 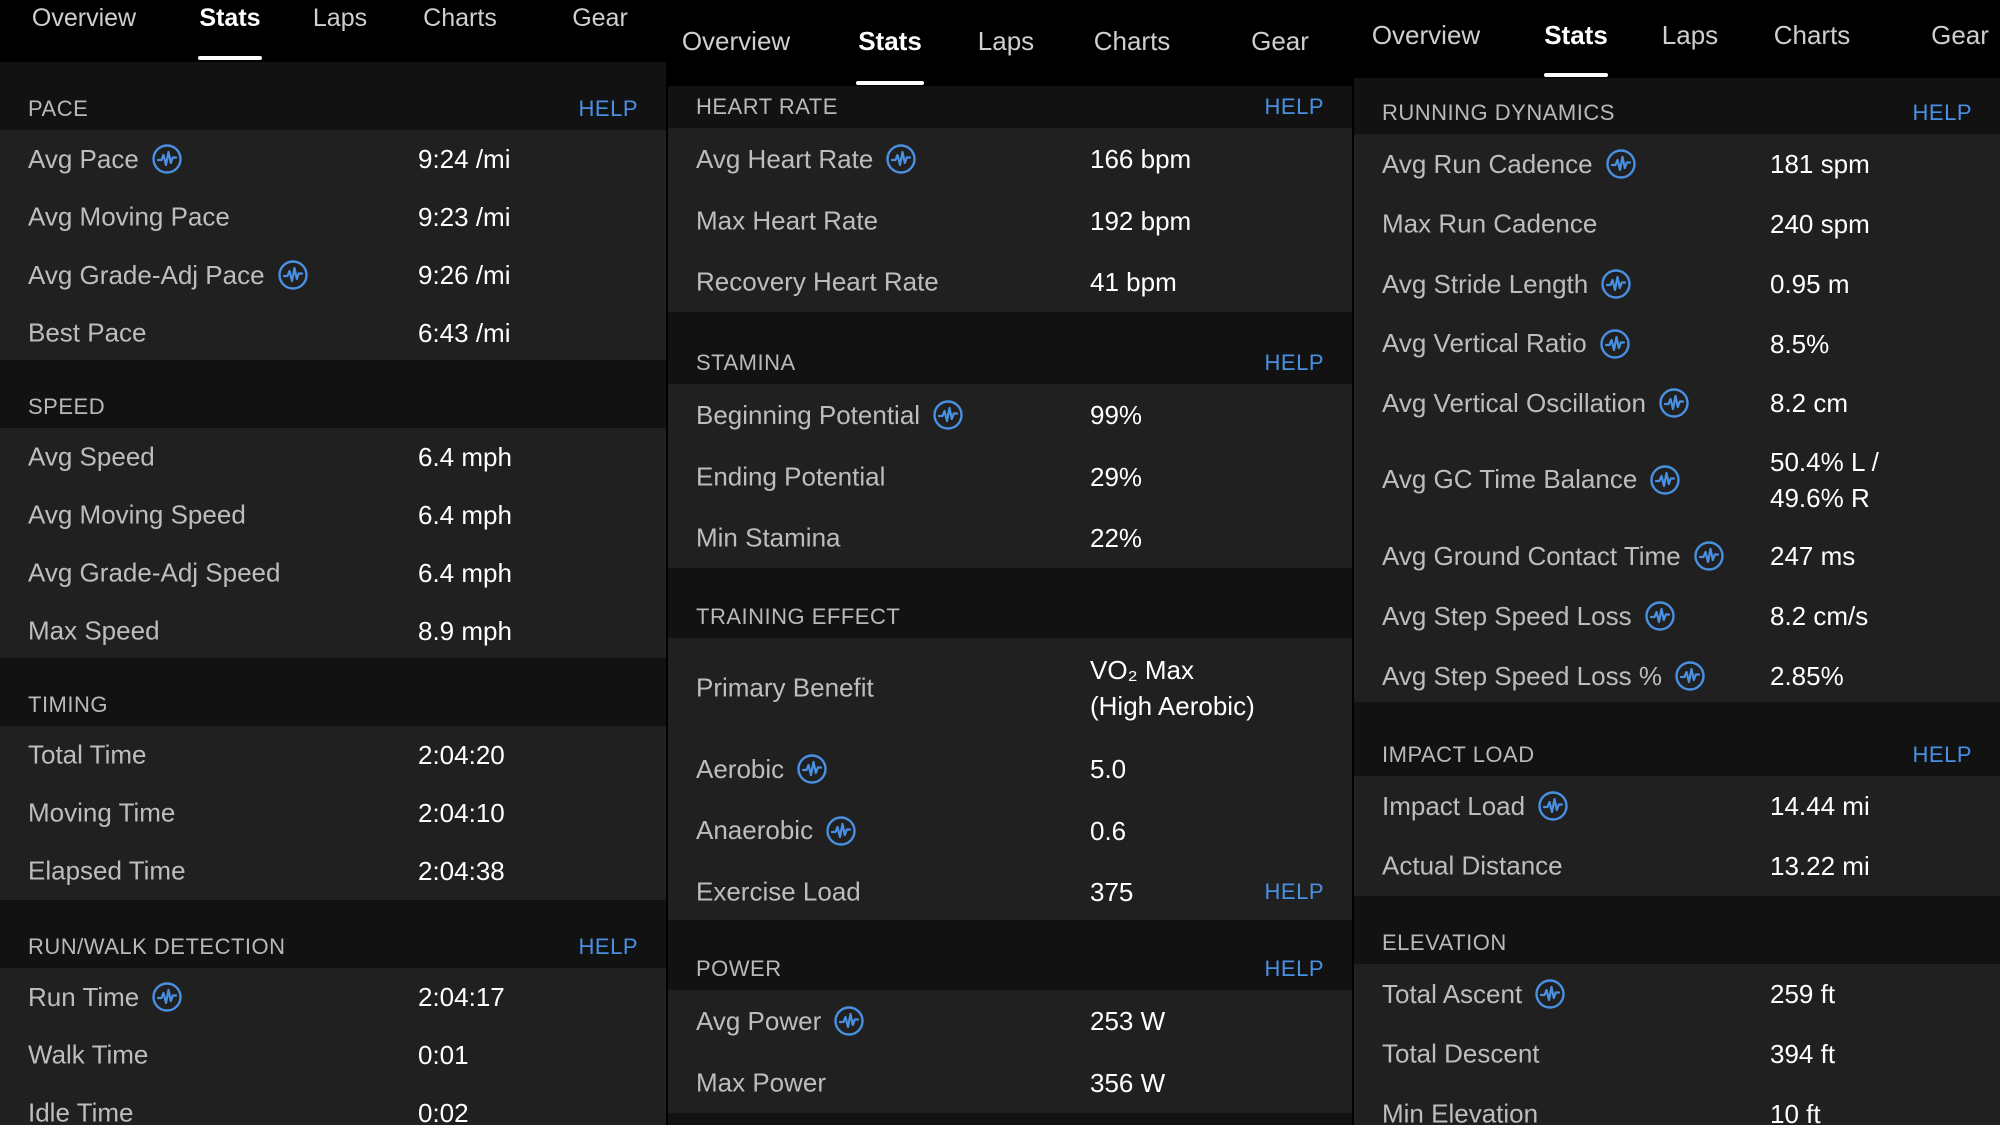 What do you see at coordinates (333, 755) in the screenshot?
I see `stat-row: Total Time 2:04:20` at bounding box center [333, 755].